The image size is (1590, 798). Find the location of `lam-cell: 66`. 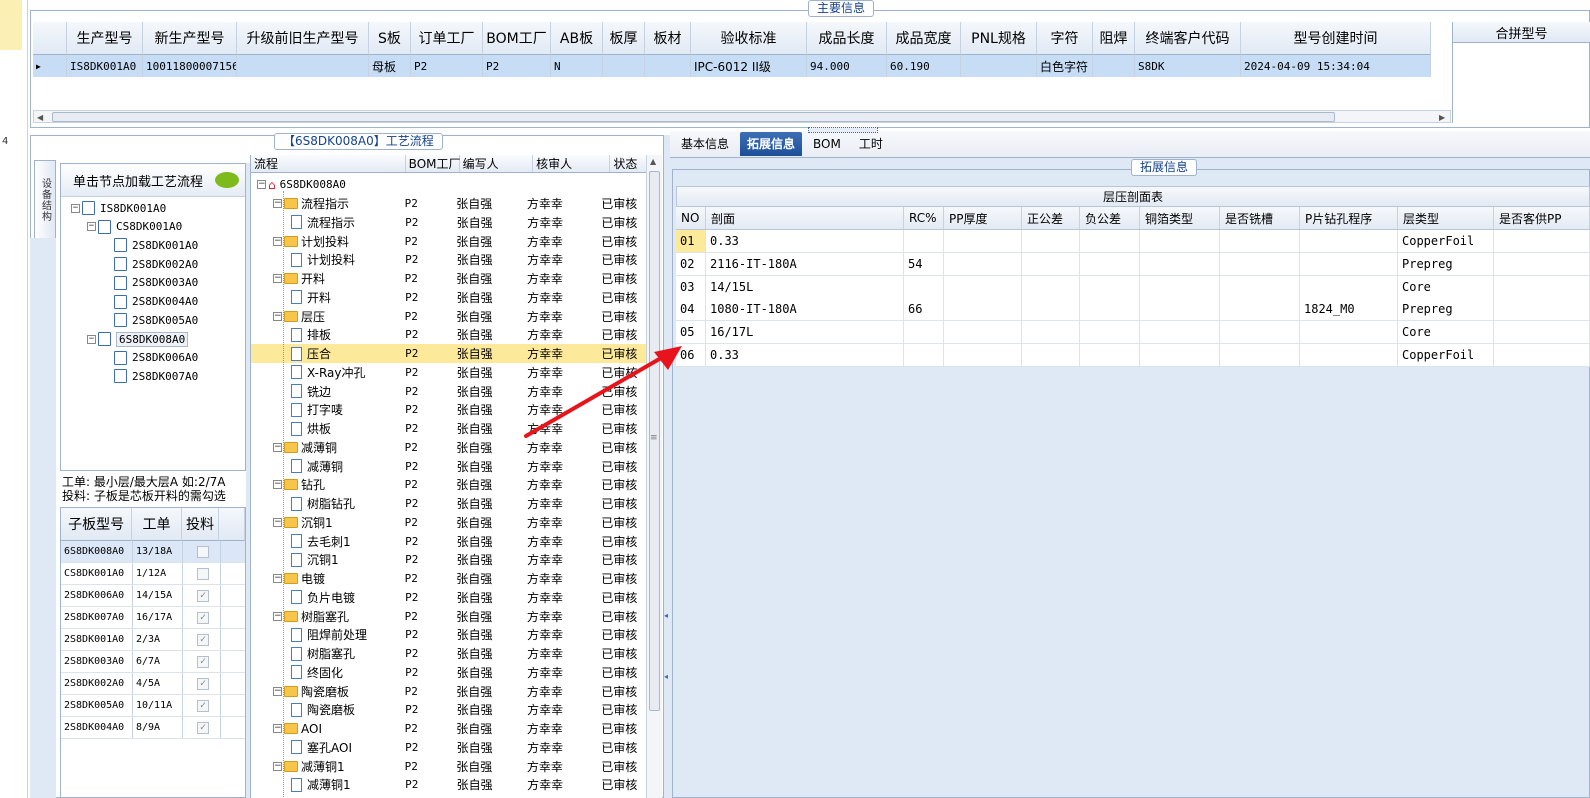

lam-cell: 66 is located at coordinates (924, 309).